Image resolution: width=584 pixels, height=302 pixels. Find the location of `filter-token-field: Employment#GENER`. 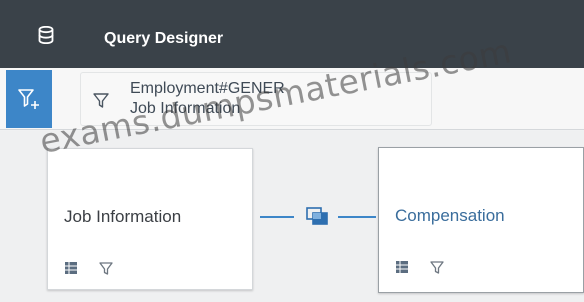

filter-token-field: Employment#GENER is located at coordinates (207, 88).